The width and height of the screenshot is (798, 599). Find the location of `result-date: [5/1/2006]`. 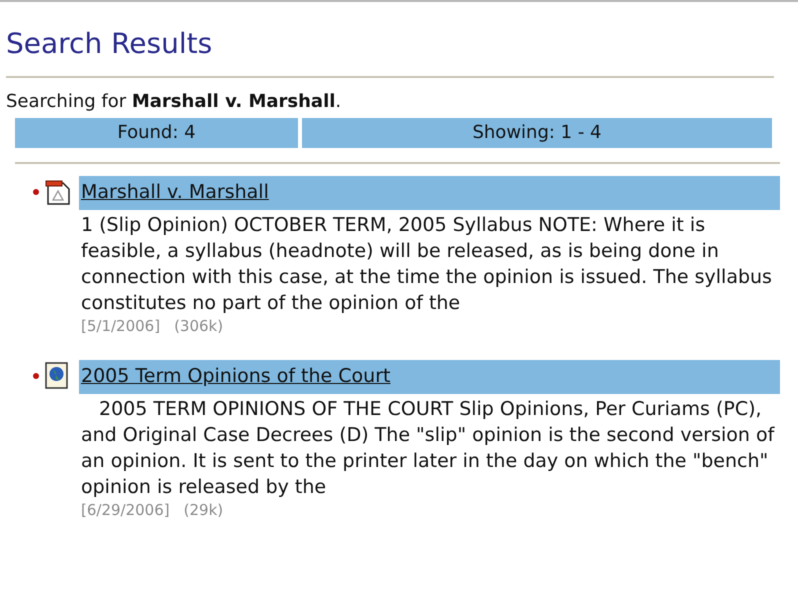

result-date: [5/1/2006] is located at coordinates (120, 326).